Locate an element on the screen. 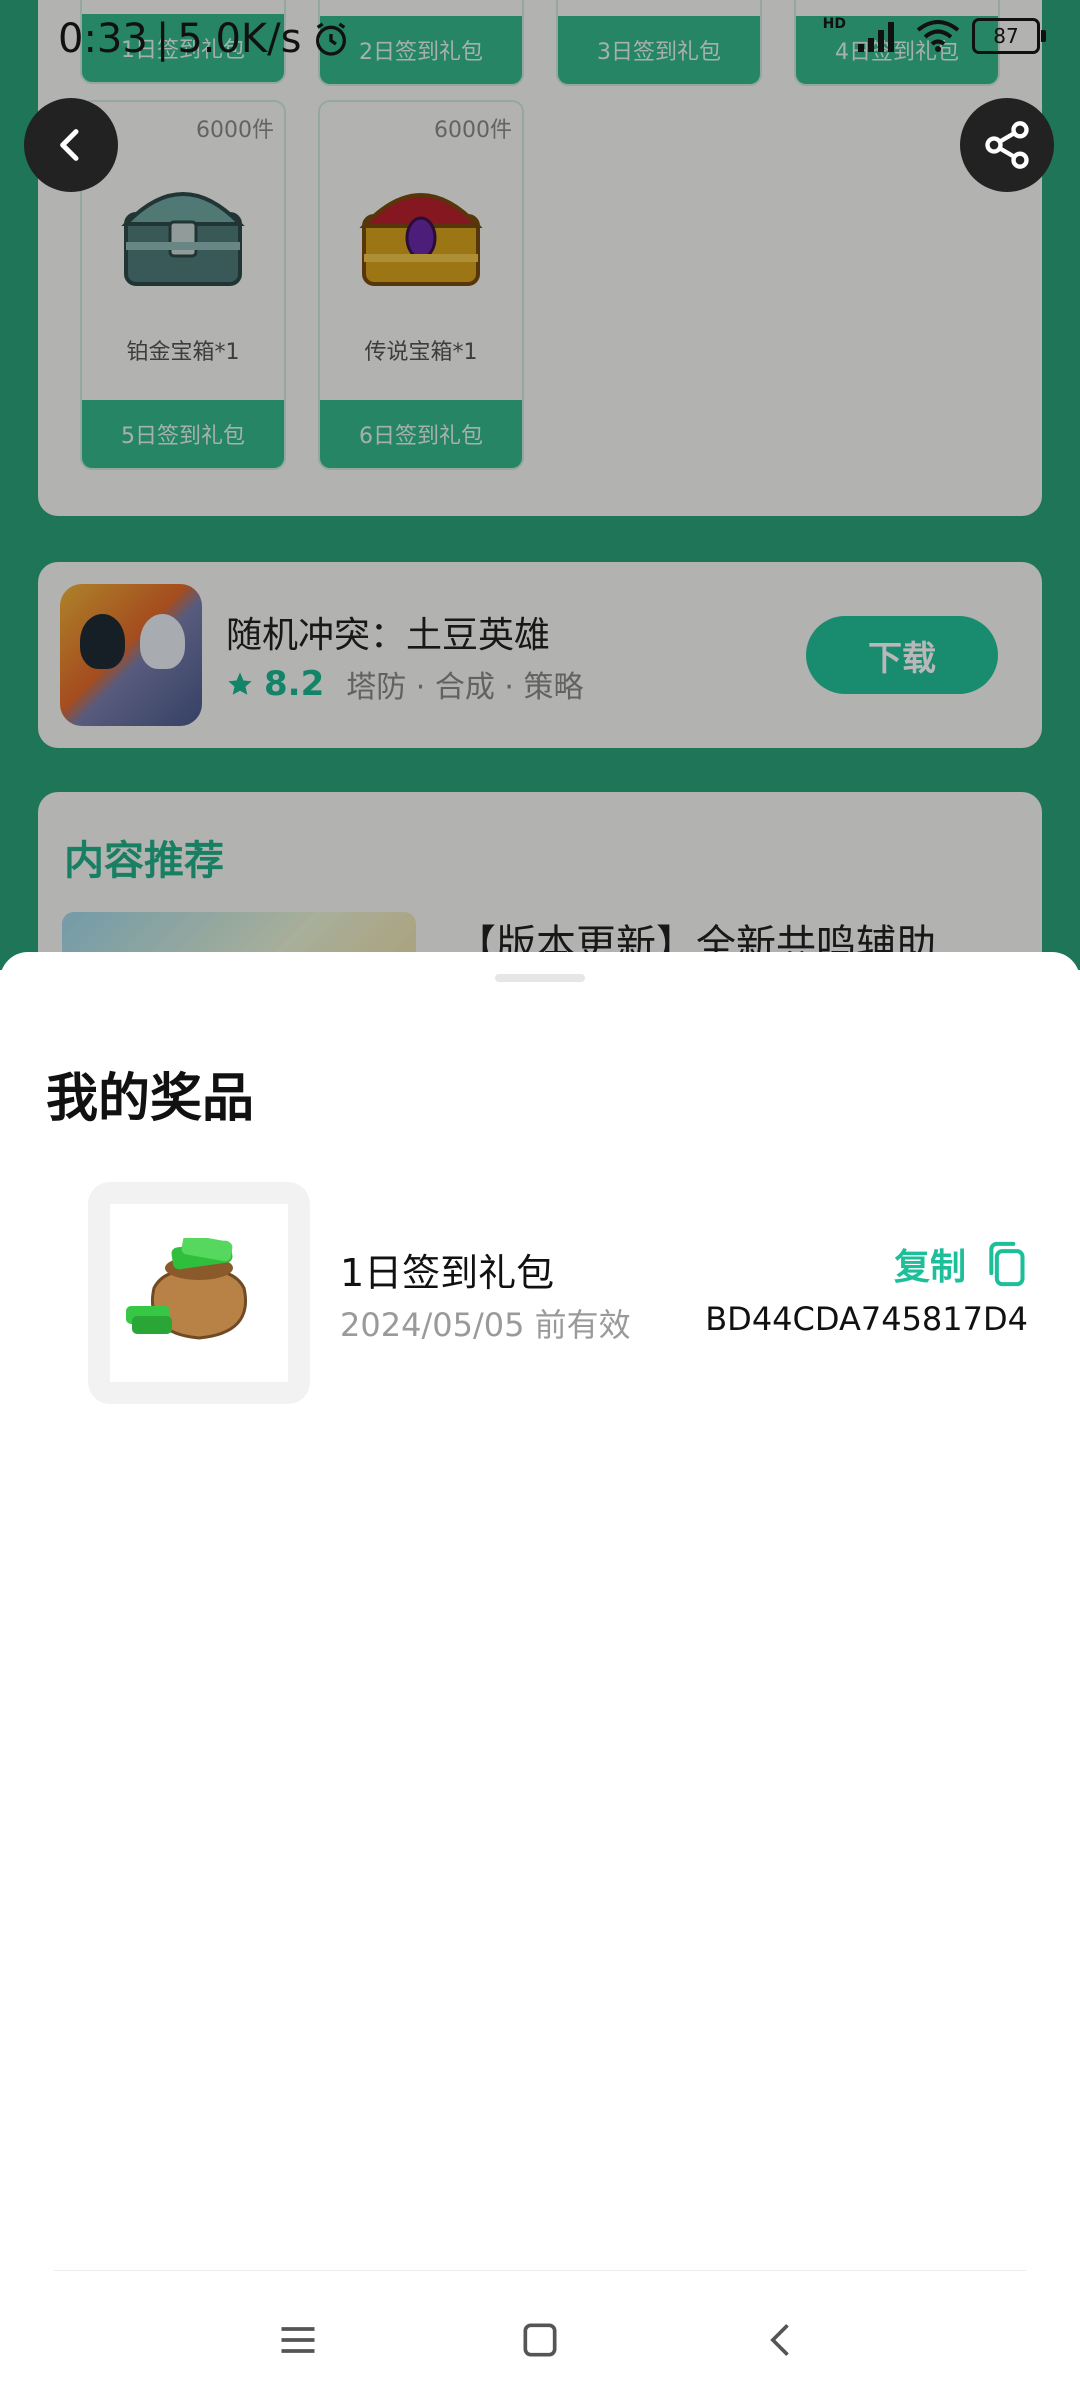 The image size is (1080, 2400). signal-icon is located at coordinates (876, 37).